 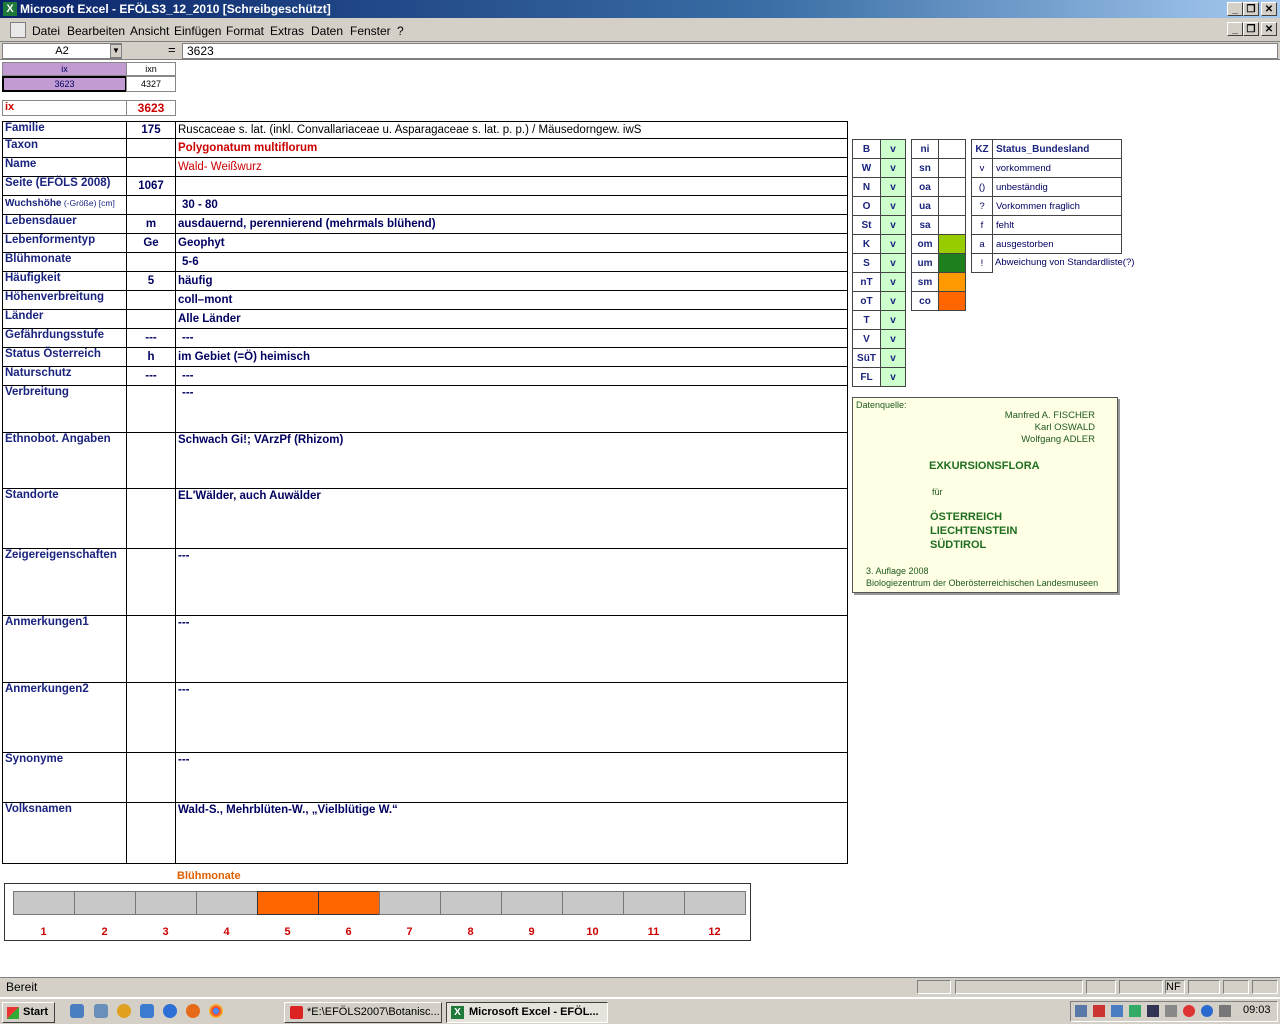 What do you see at coordinates (64, 262) in the screenshot?
I see `row-label: Blühmonate` at bounding box center [64, 262].